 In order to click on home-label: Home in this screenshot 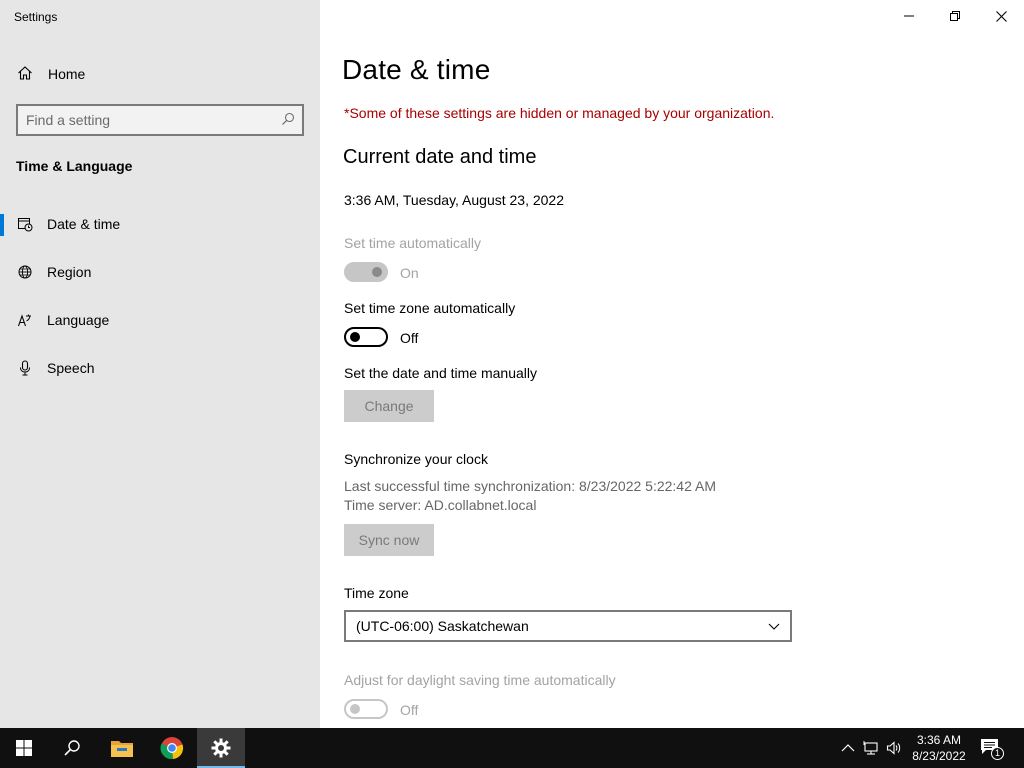, I will do `click(67, 74)`.